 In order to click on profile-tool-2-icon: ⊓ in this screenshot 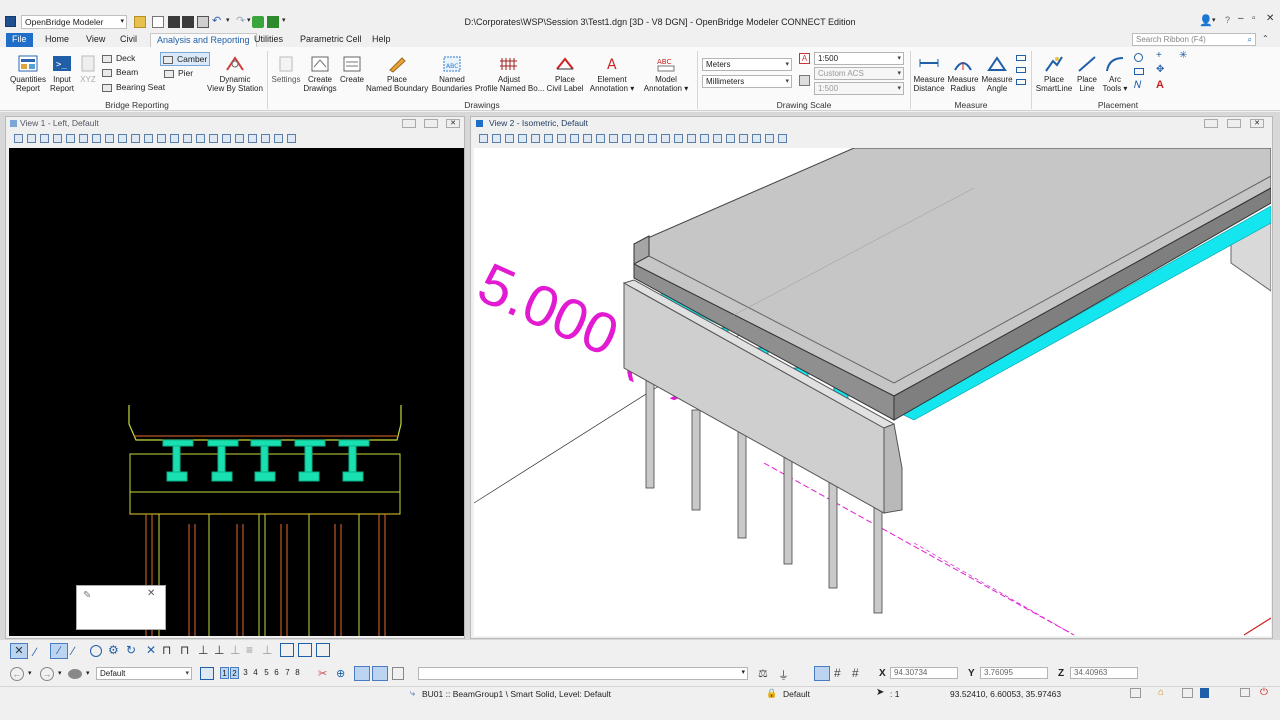, I will do `click(184, 650)`.